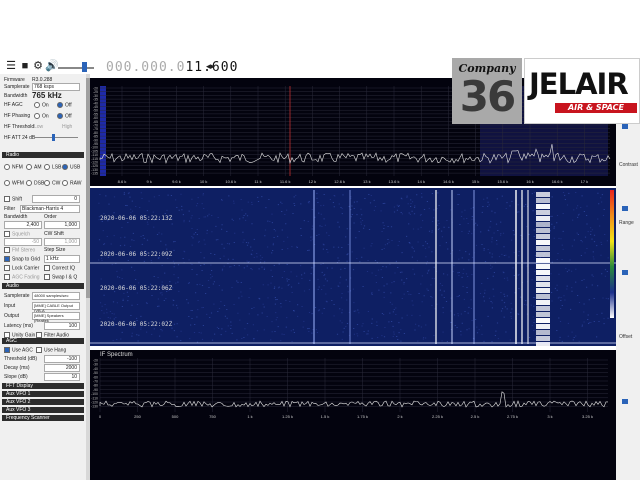  I want to click on use-hang-label: Use Hang, so click(55, 350).